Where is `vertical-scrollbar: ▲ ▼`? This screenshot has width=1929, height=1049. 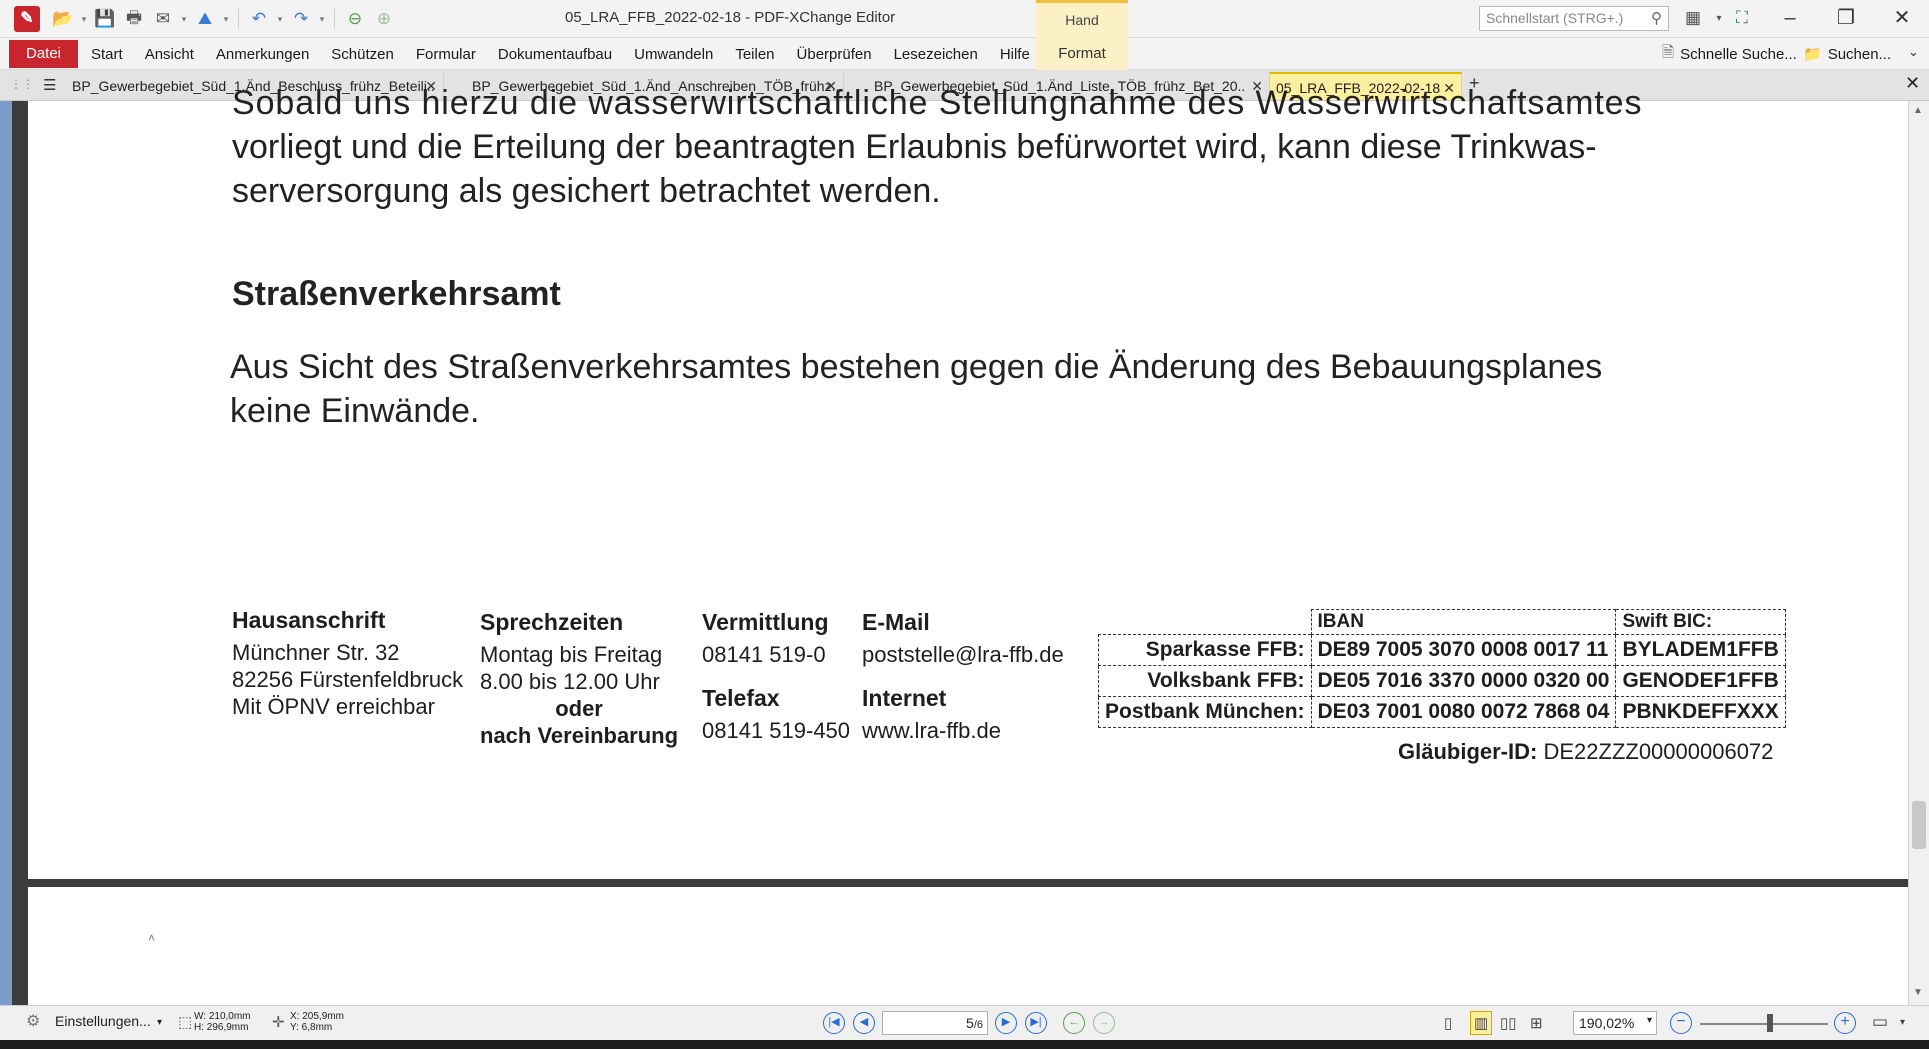
vertical-scrollbar: ▲ ▼ is located at coordinates (1918, 553).